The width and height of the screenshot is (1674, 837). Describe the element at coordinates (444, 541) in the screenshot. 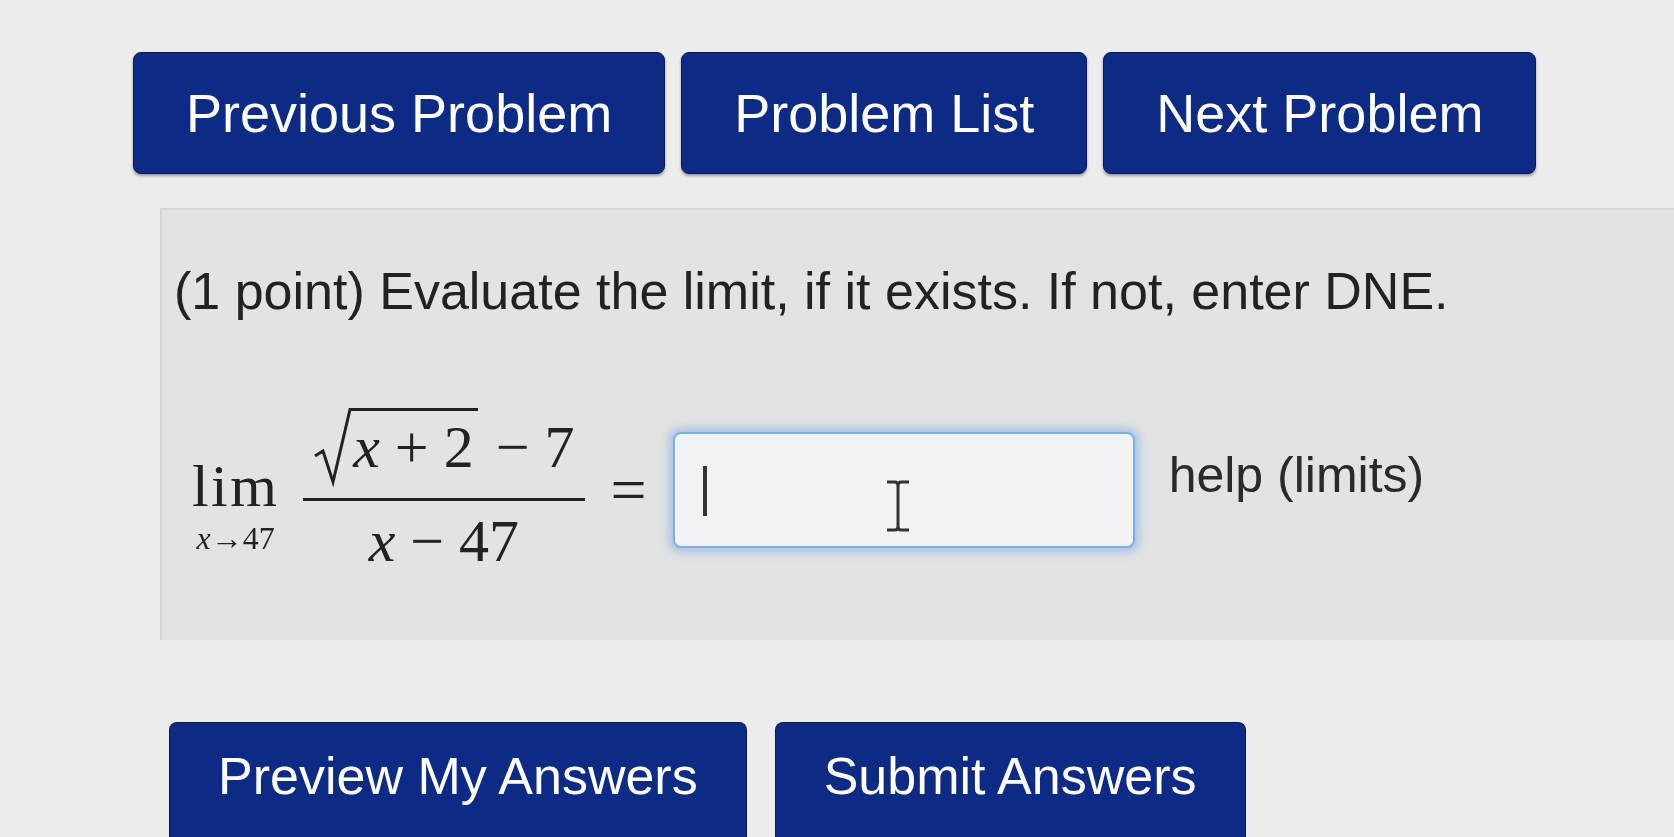

I see `denominator: x − 47` at that location.